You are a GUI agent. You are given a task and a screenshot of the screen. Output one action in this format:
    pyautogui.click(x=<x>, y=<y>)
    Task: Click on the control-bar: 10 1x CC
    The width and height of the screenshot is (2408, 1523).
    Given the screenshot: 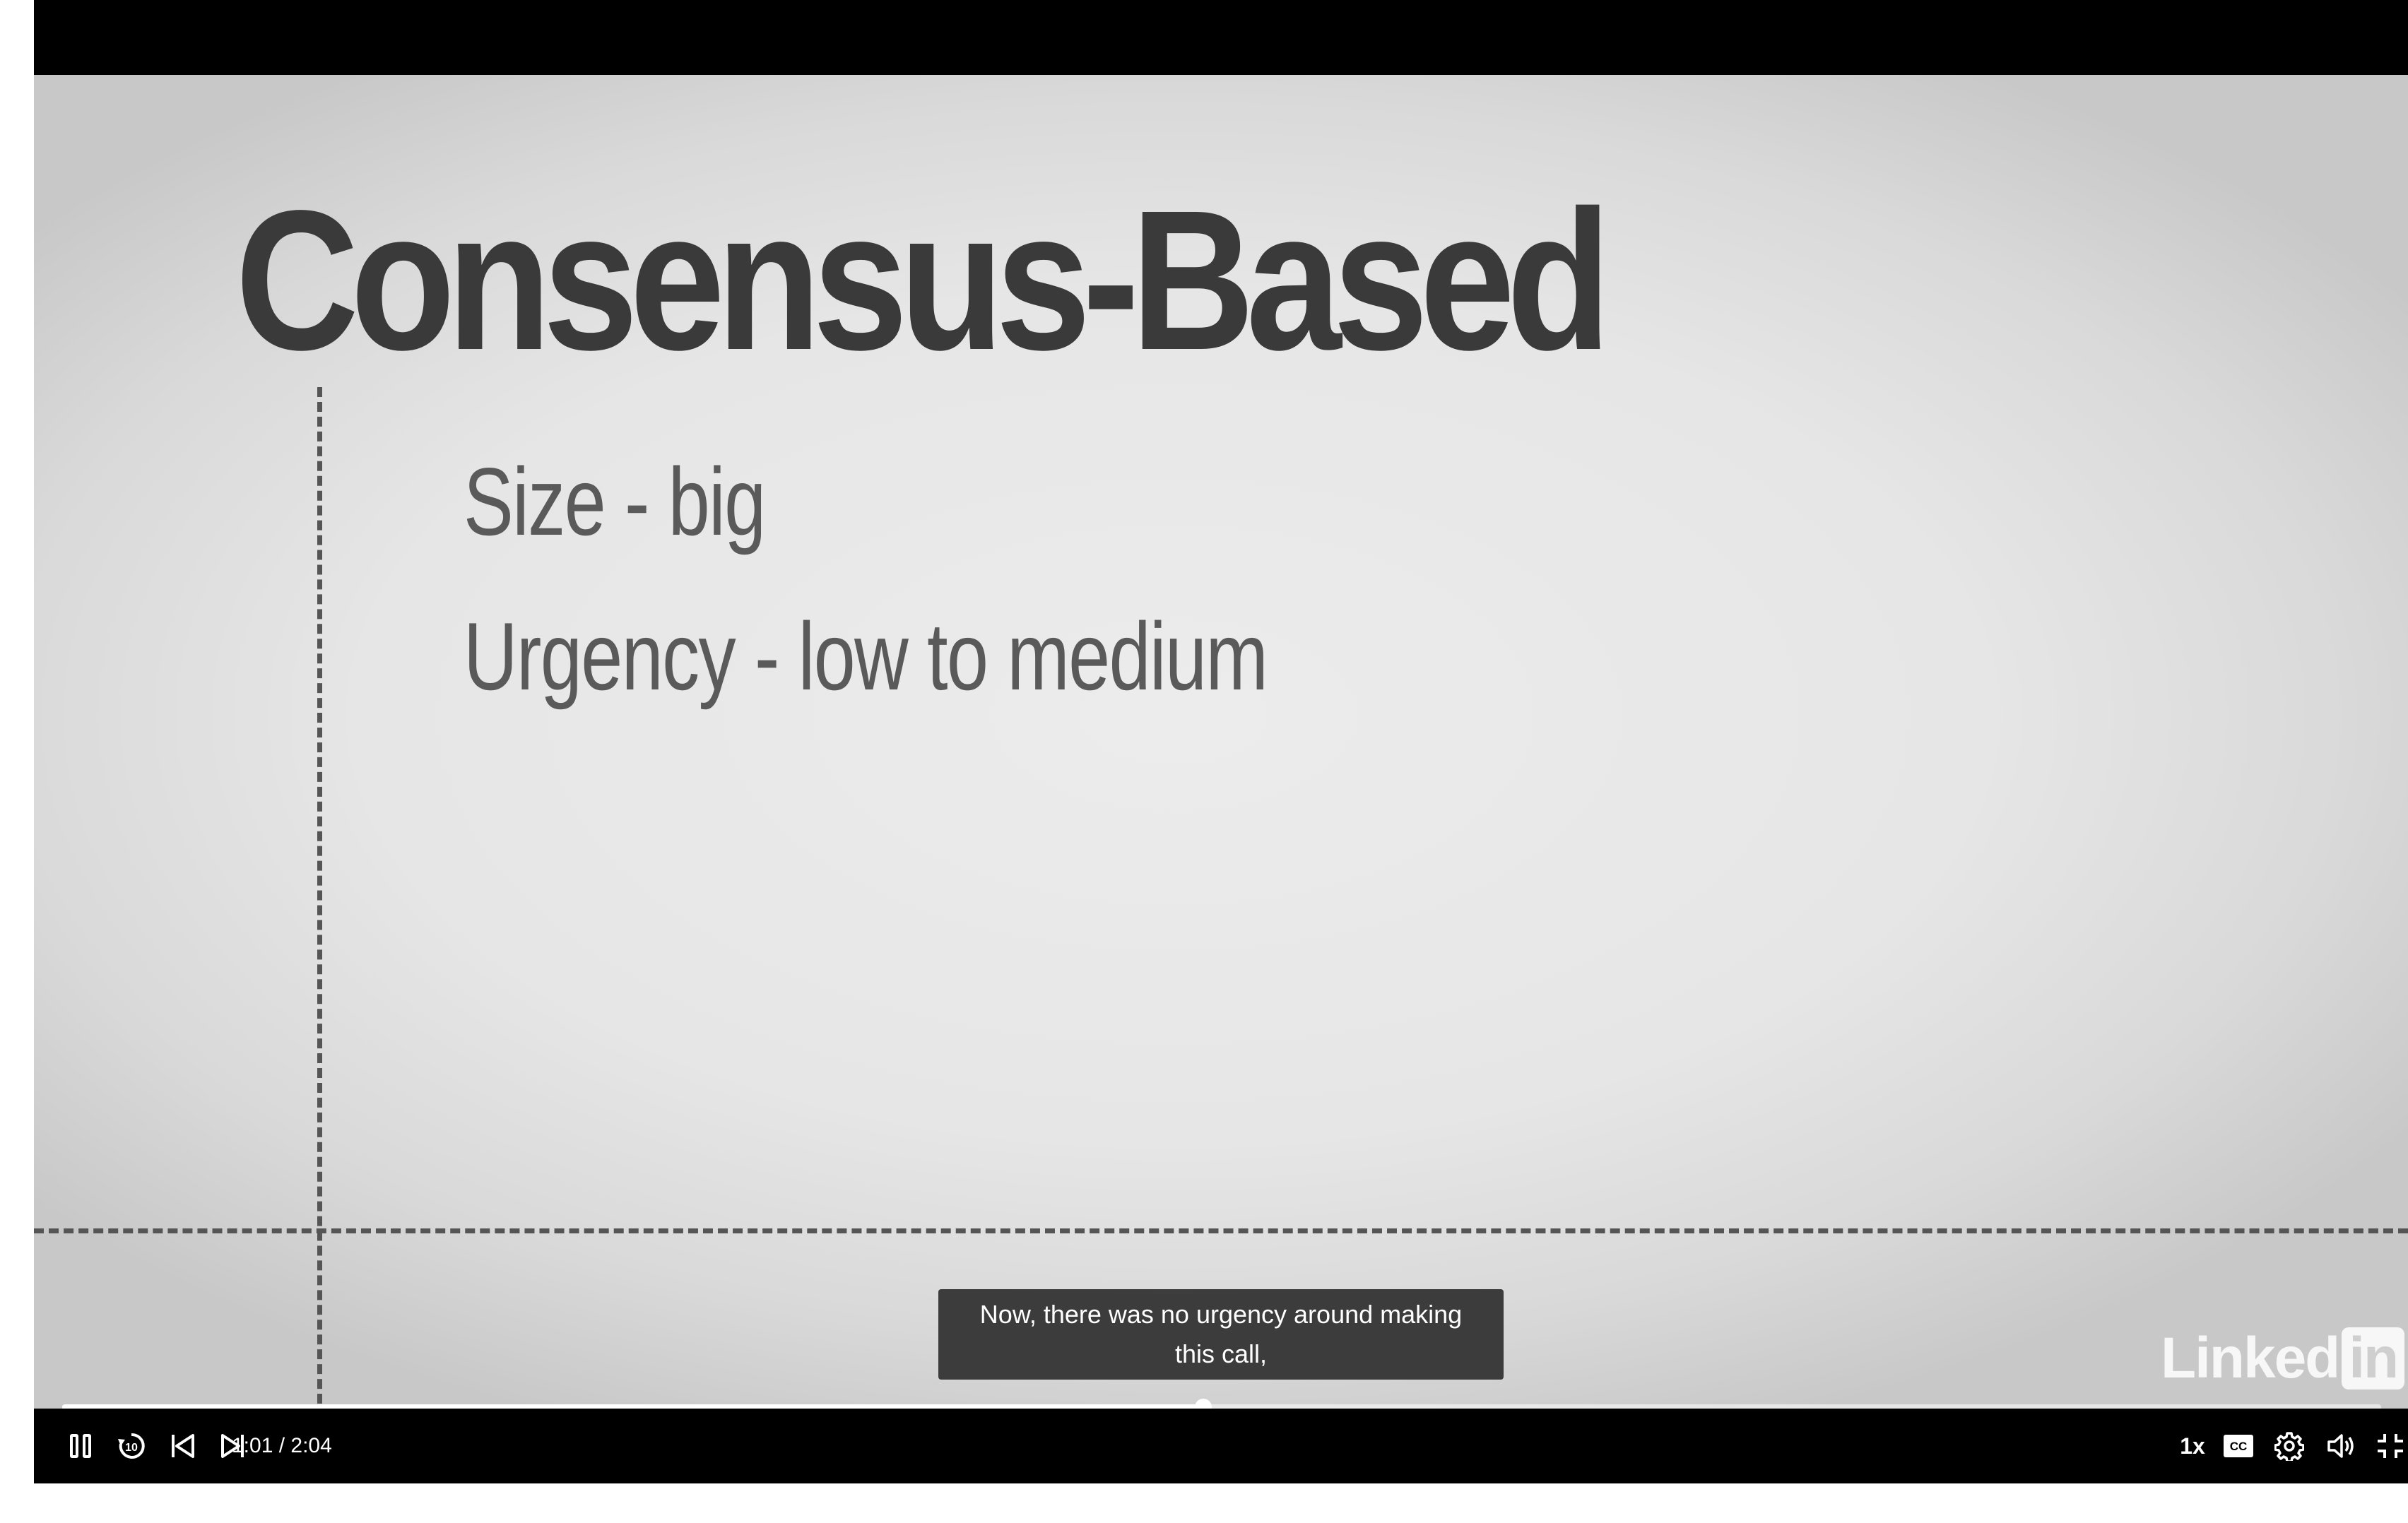 What is the action you would take?
    pyautogui.click(x=1221, y=1446)
    